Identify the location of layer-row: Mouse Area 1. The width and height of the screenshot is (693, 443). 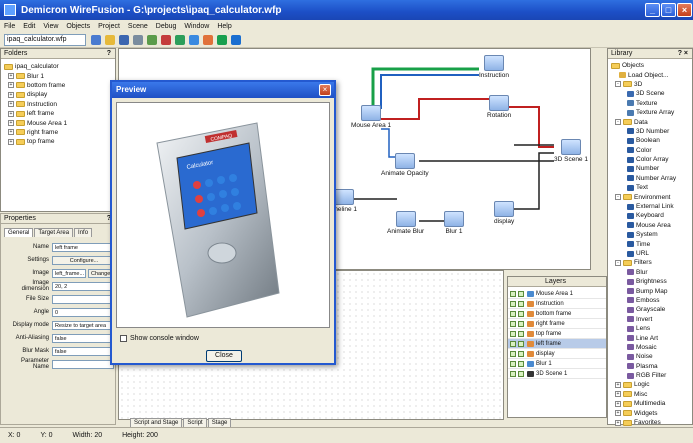
(557, 294).